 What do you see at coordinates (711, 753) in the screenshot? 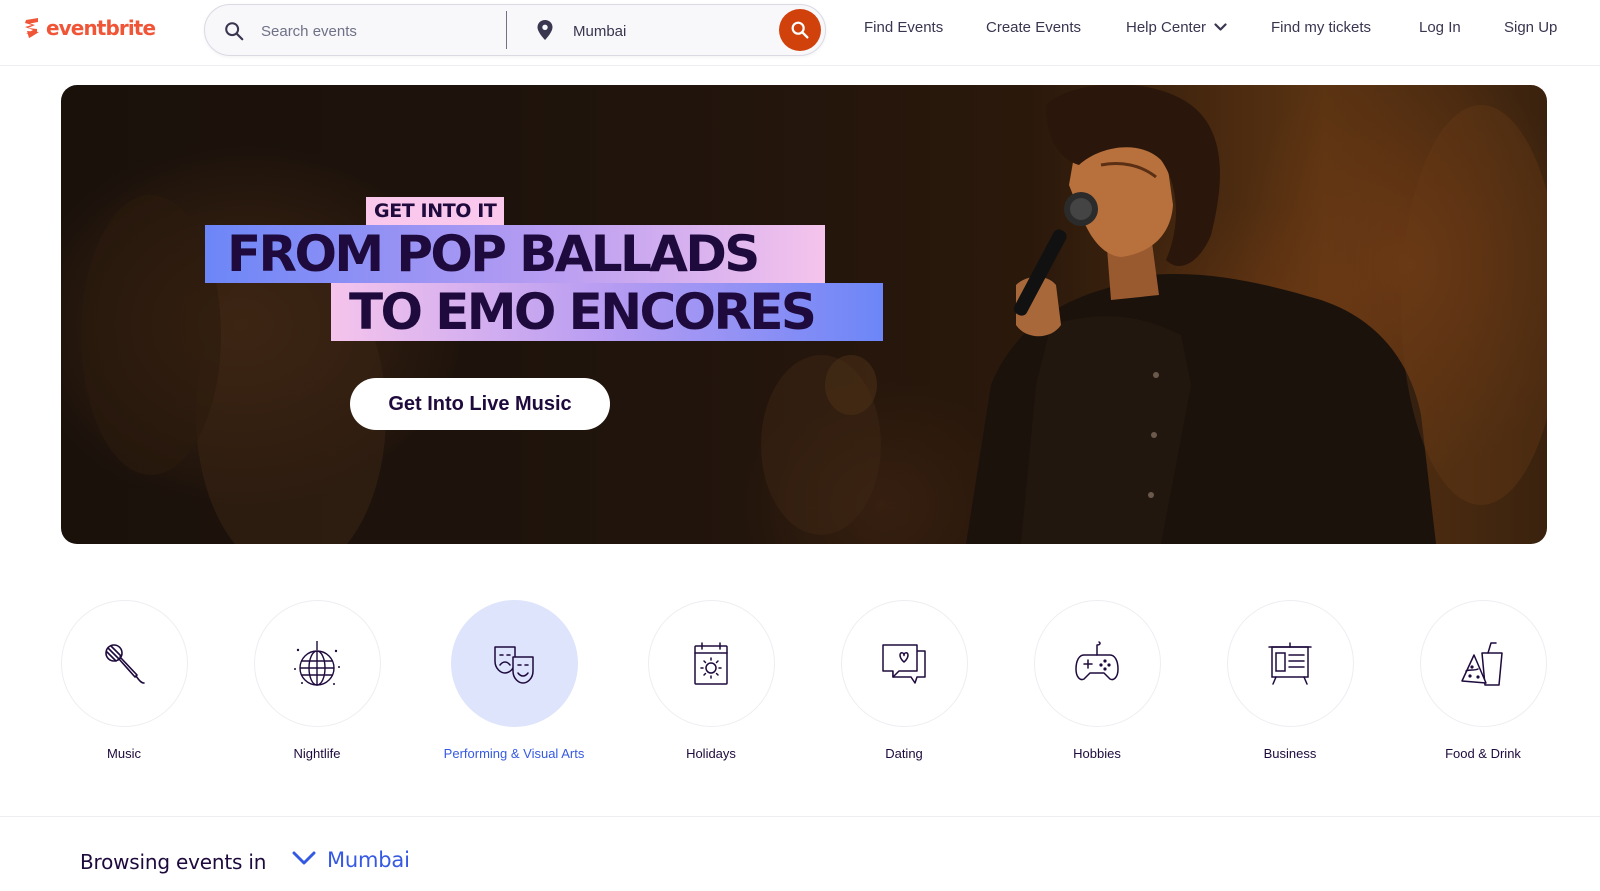
I see `category-label: Holidays` at bounding box center [711, 753].